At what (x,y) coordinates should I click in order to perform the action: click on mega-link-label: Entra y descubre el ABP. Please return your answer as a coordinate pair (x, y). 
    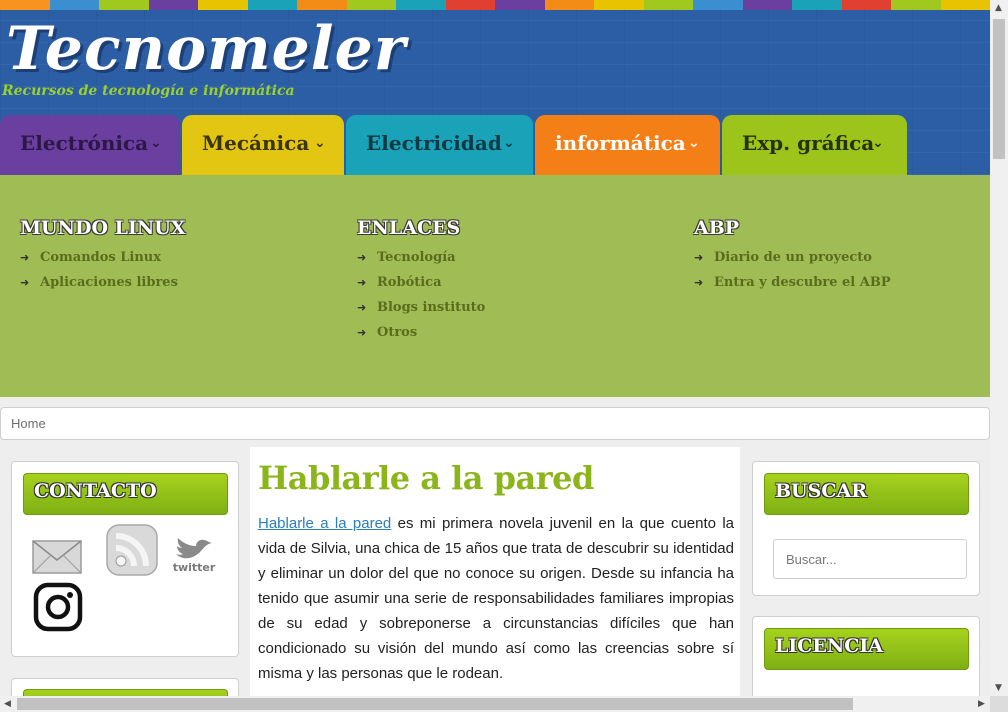
    Looking at the image, I should click on (802, 282).